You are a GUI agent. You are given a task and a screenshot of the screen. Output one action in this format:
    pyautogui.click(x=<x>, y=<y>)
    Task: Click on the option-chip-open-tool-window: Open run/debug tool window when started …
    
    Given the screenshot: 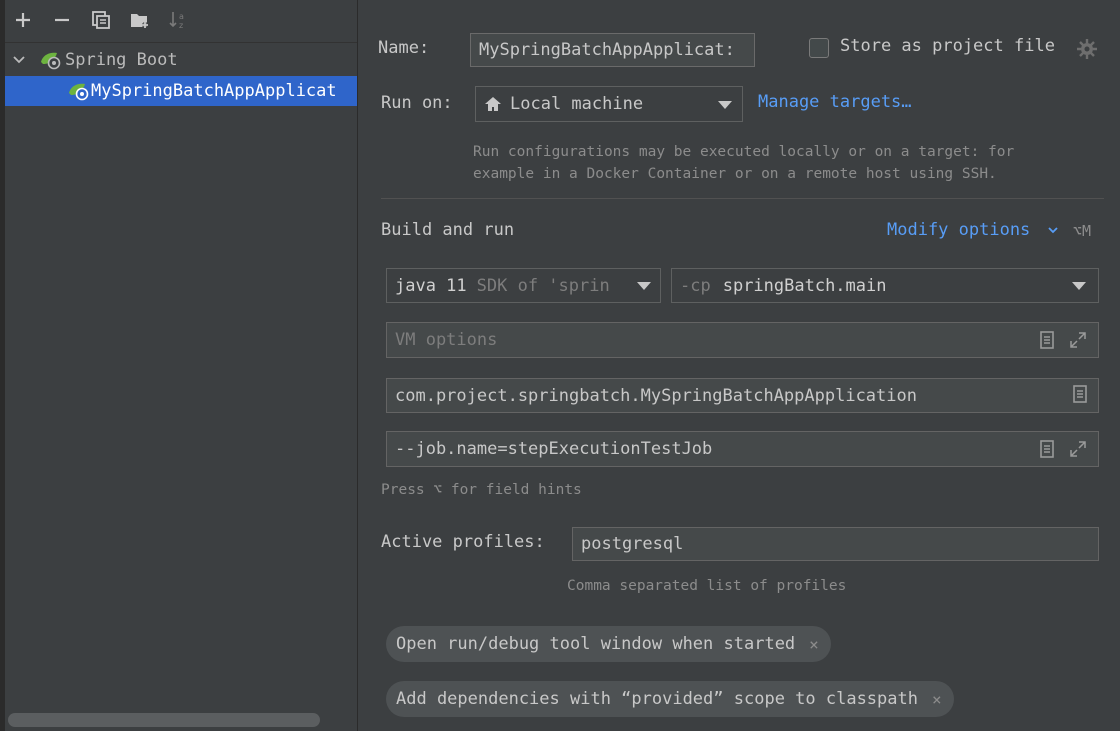 What is the action you would take?
    pyautogui.click(x=608, y=644)
    